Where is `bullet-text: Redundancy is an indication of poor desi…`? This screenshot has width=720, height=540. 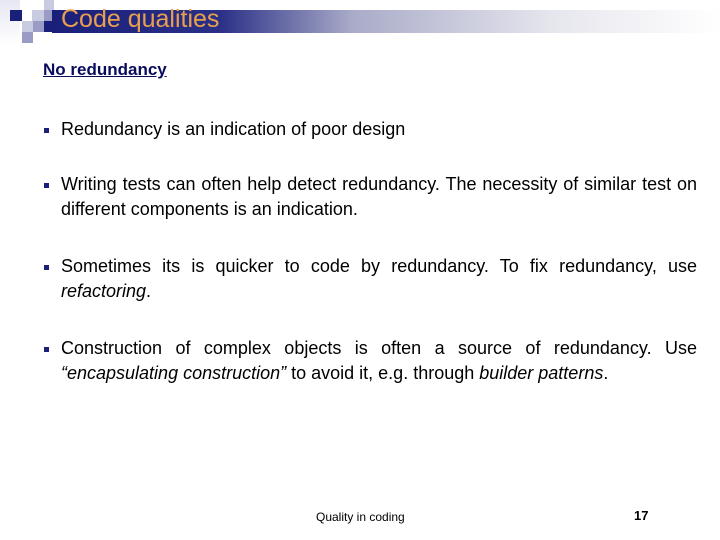
bullet-text: Redundancy is an indication of poor desi… is located at coordinates (379, 129).